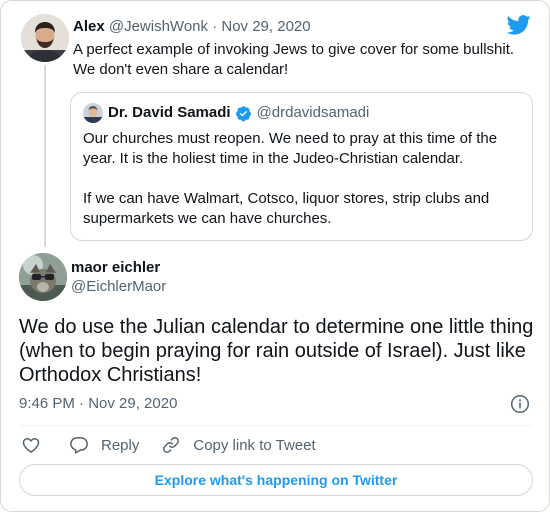 The image size is (550, 512). What do you see at coordinates (89, 26) in the screenshot?
I see `parent-author-name: Alex` at bounding box center [89, 26].